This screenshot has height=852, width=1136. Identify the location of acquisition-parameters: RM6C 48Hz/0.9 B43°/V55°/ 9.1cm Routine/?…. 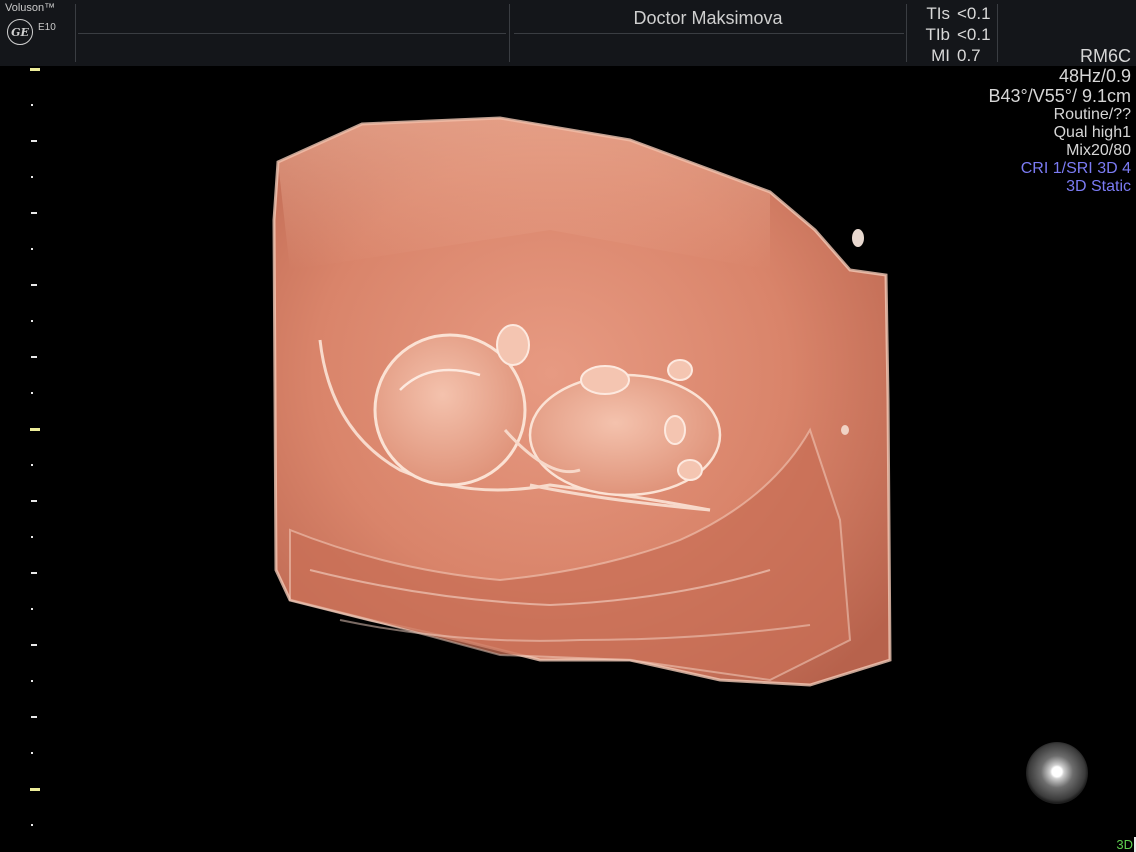
(1060, 121).